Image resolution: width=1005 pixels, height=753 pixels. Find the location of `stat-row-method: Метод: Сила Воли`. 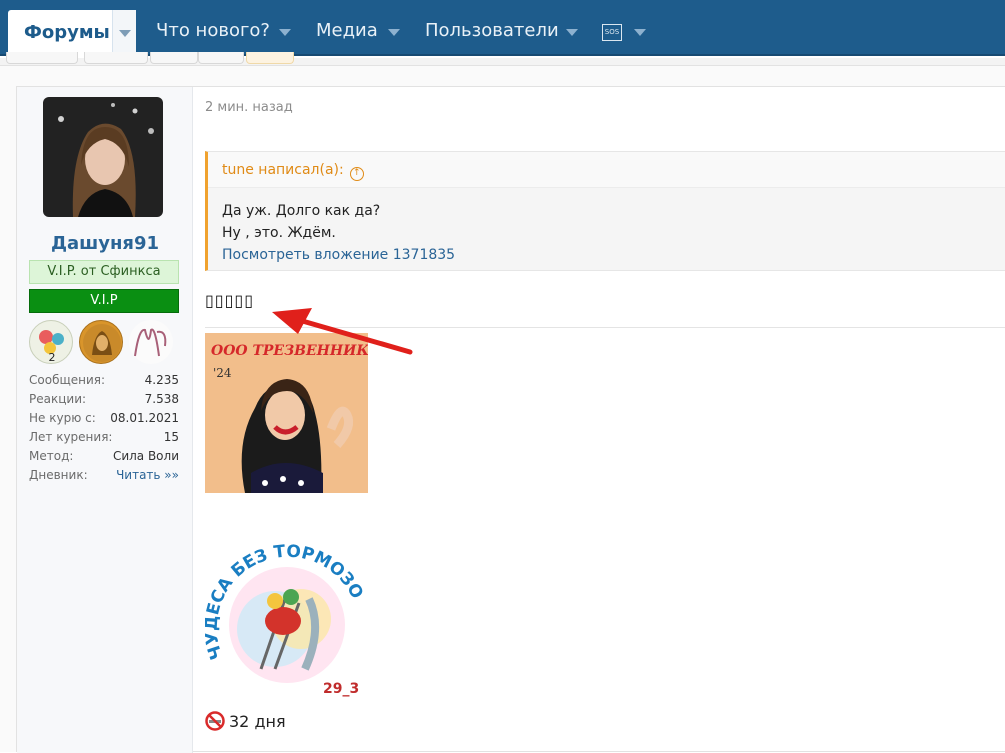

stat-row-method: Метод: Сила Воли is located at coordinates (104, 456).